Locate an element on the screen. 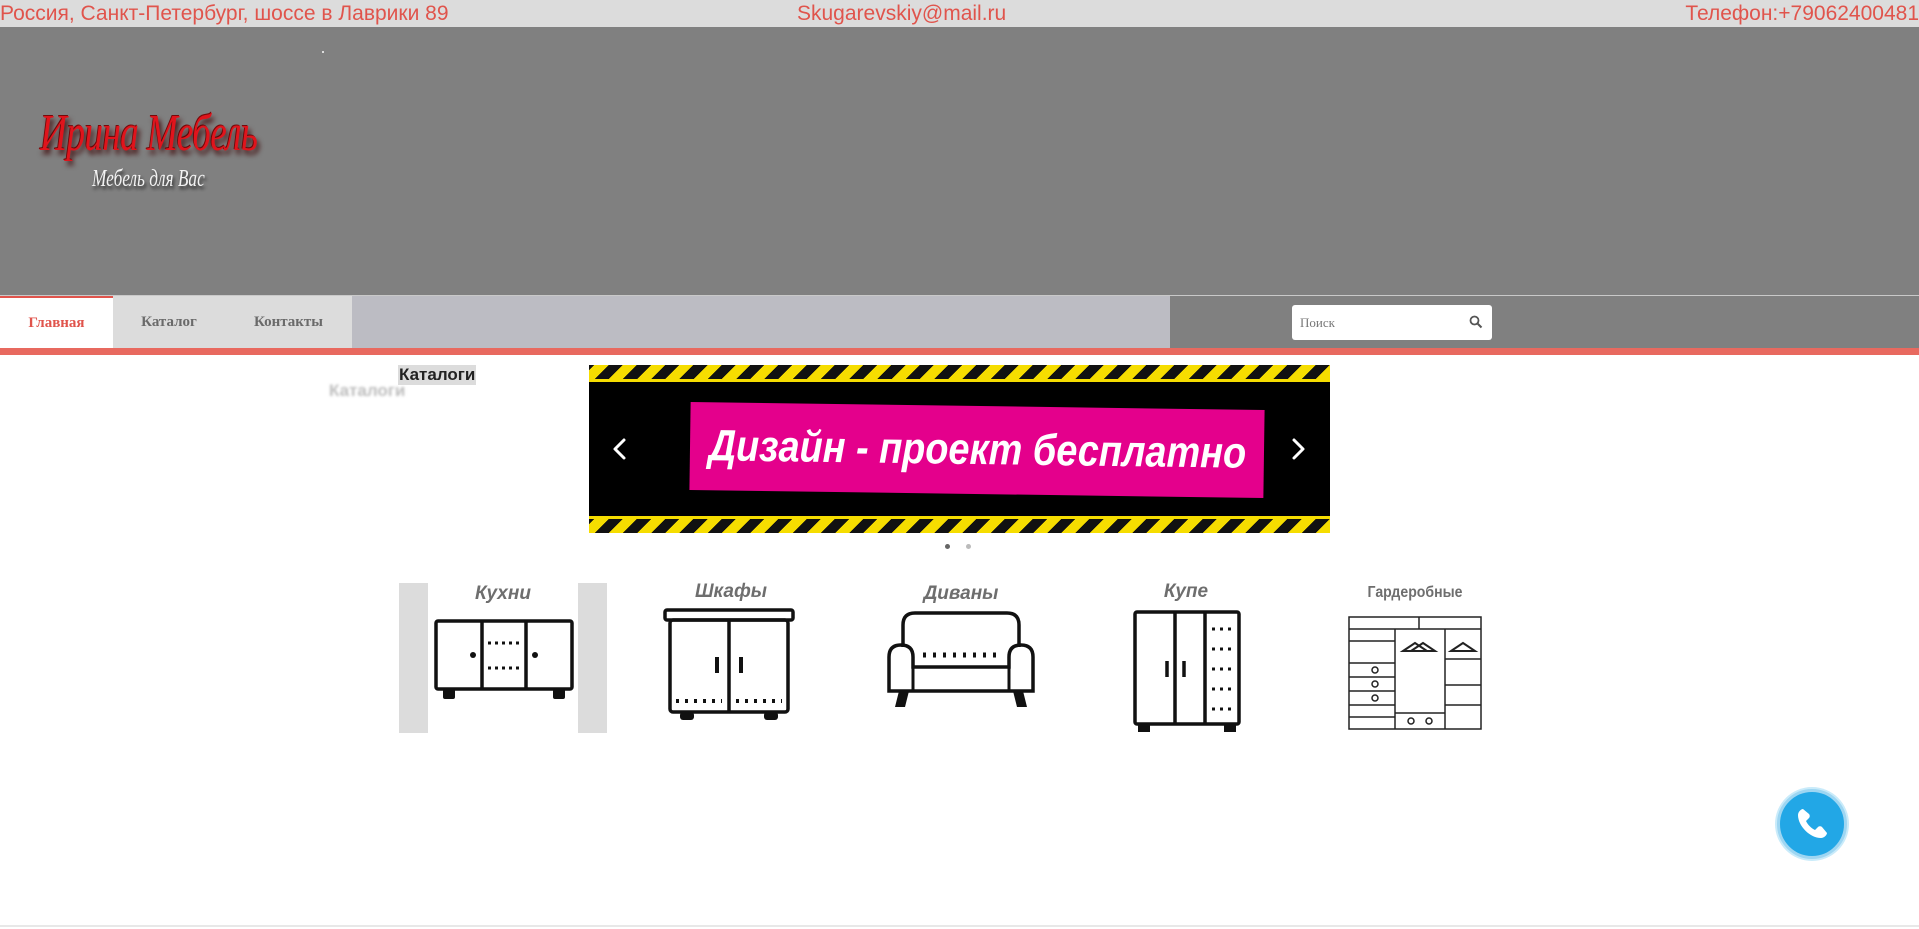  sliding-wardrobe-icon is located at coordinates (1187, 671).